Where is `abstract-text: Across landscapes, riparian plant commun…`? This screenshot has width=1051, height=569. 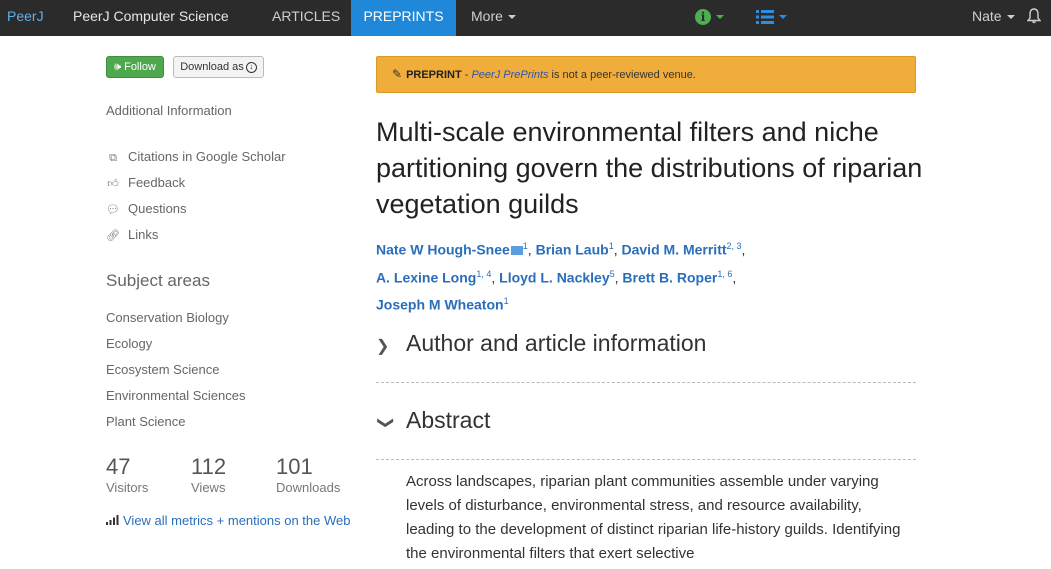
abstract-text: Across landscapes, riparian plant commun… is located at coordinates (653, 517).